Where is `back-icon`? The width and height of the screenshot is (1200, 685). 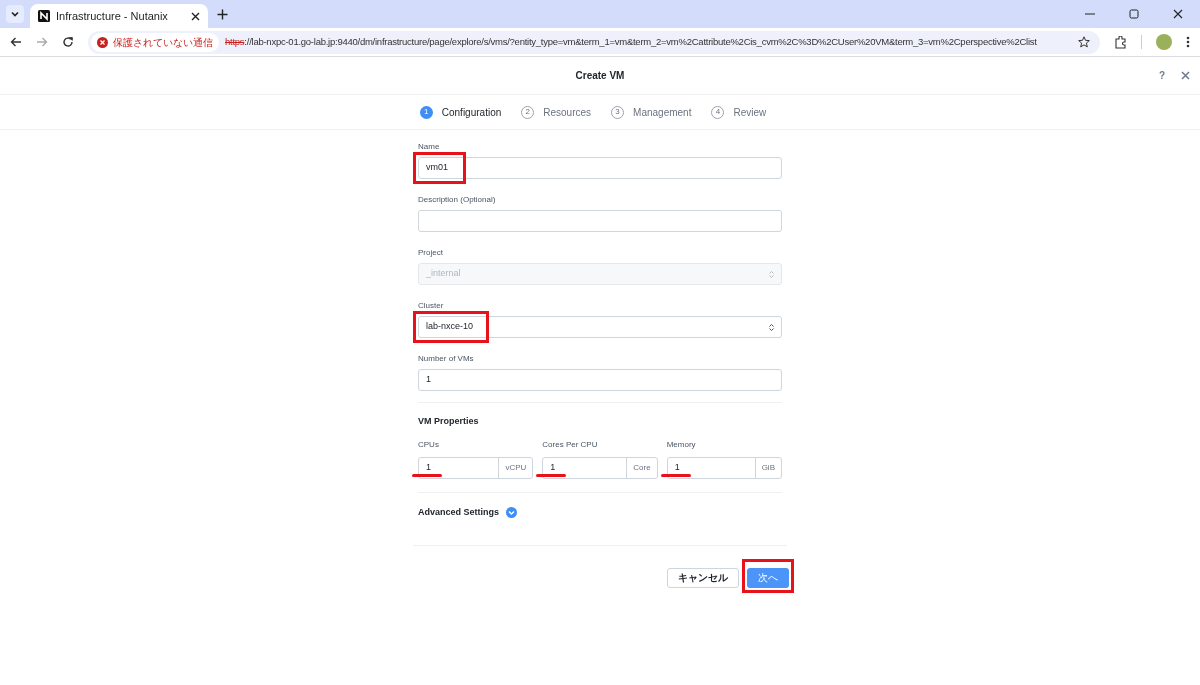 back-icon is located at coordinates (16, 42).